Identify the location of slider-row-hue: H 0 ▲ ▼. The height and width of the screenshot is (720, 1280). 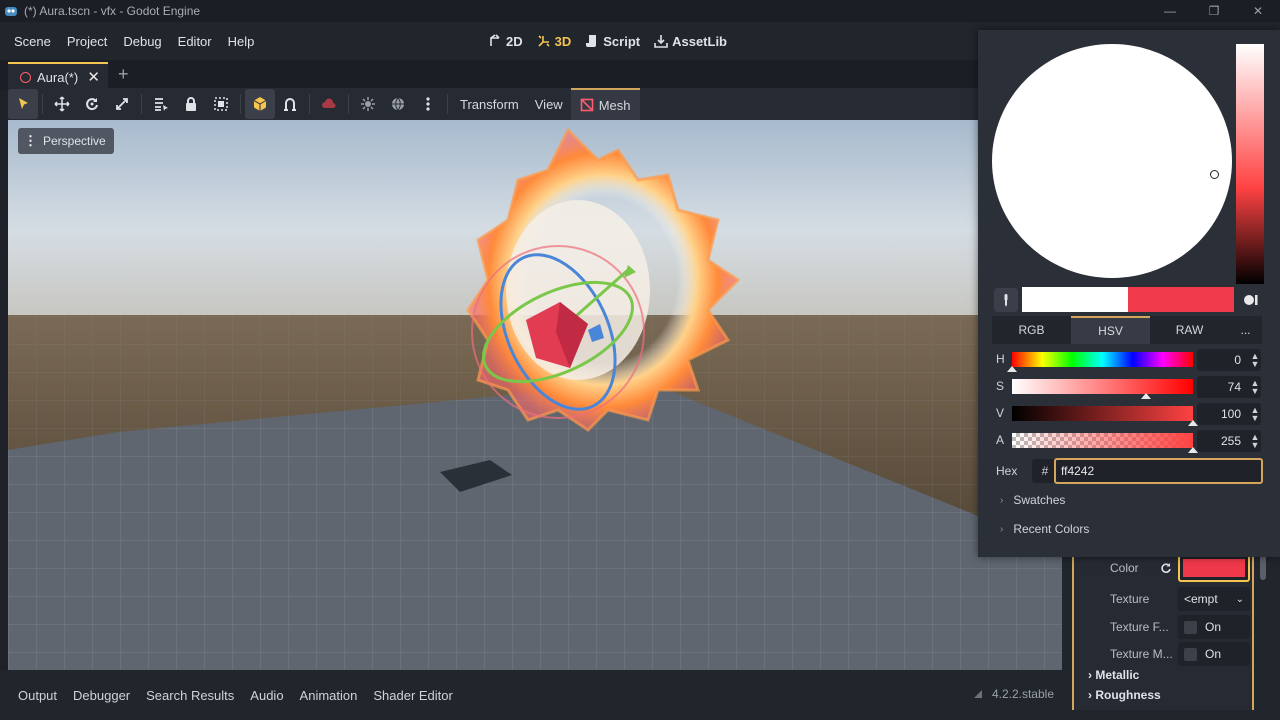
(1130, 360).